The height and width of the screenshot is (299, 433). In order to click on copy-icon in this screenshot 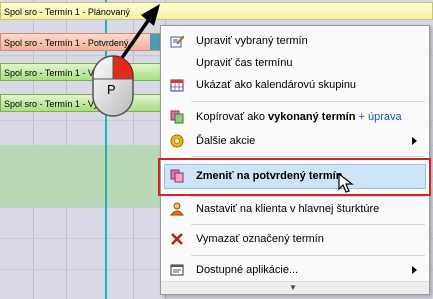, I will do `click(177, 117)`.